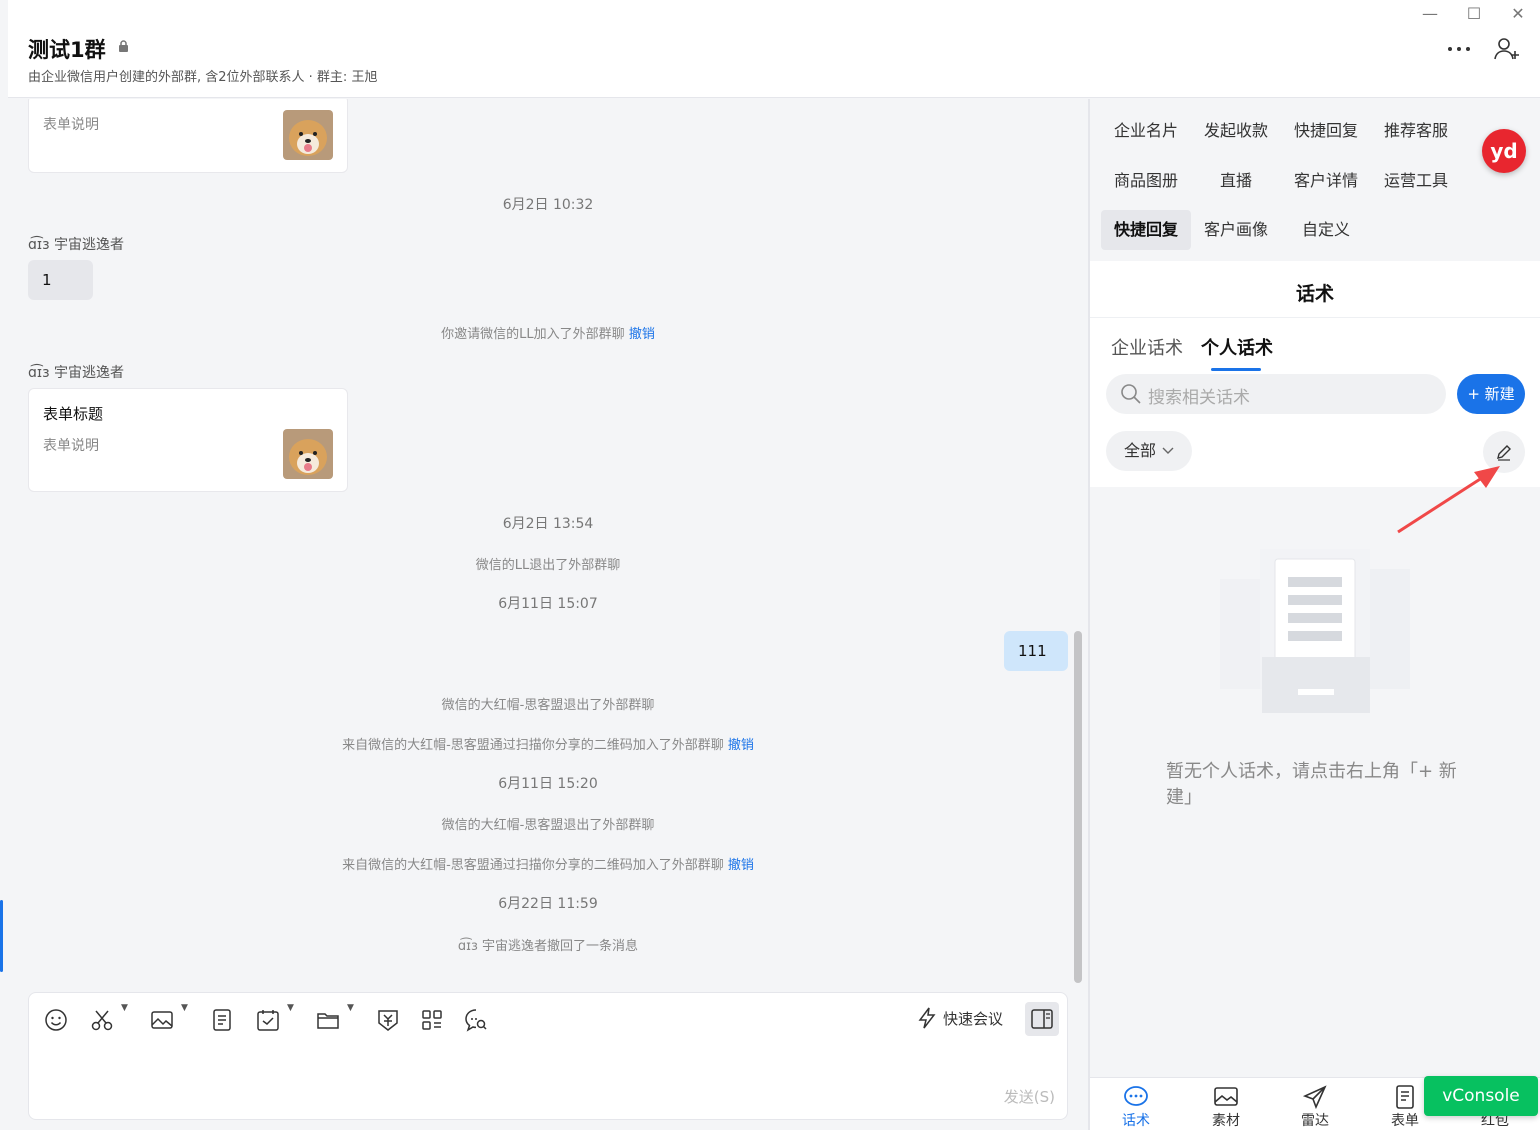 The image size is (1540, 1130). What do you see at coordinates (1311, 784) in the screenshot?
I see `empty-state-text: 暂无个人话术，请点击右上角「+ 新建」` at bounding box center [1311, 784].